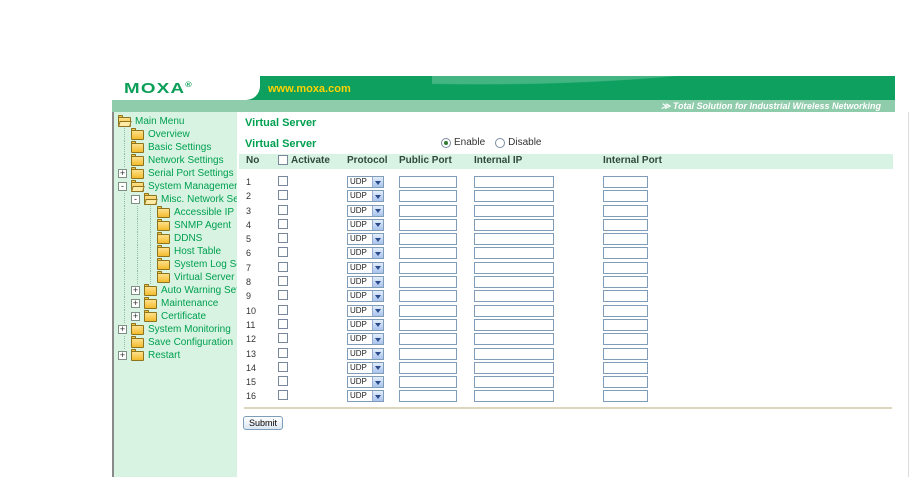  Describe the element at coordinates (463, 142) in the screenshot. I see `radio-option-enable: Enable` at that location.